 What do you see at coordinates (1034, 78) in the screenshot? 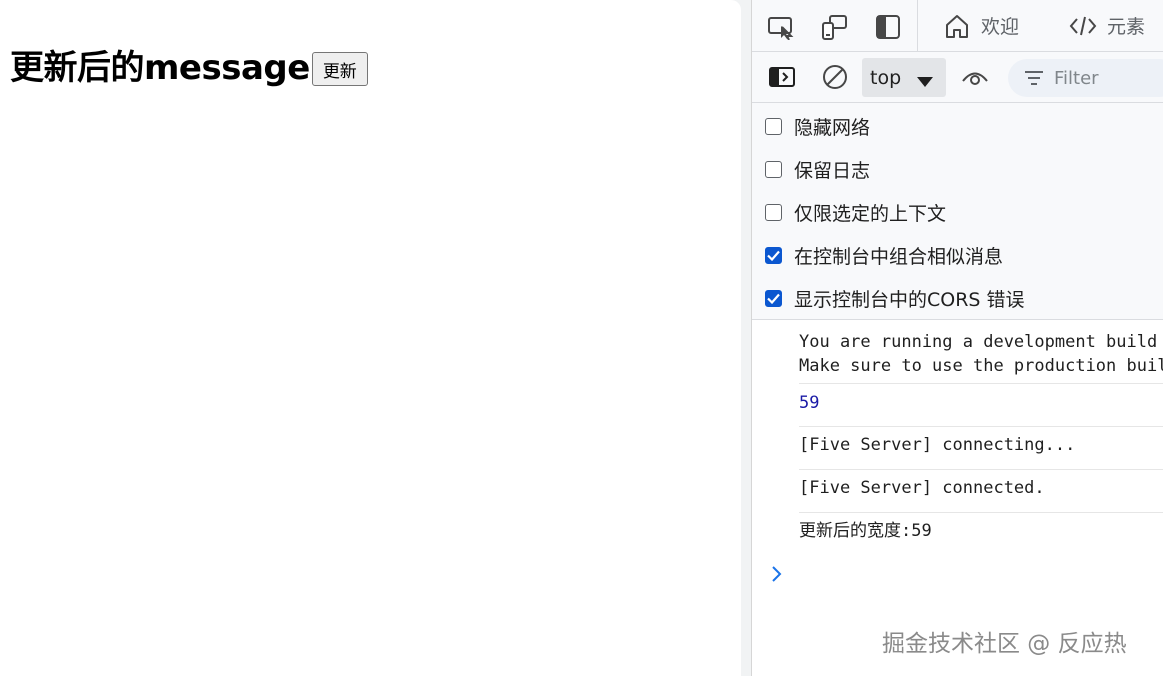
I see `filter-icon` at bounding box center [1034, 78].